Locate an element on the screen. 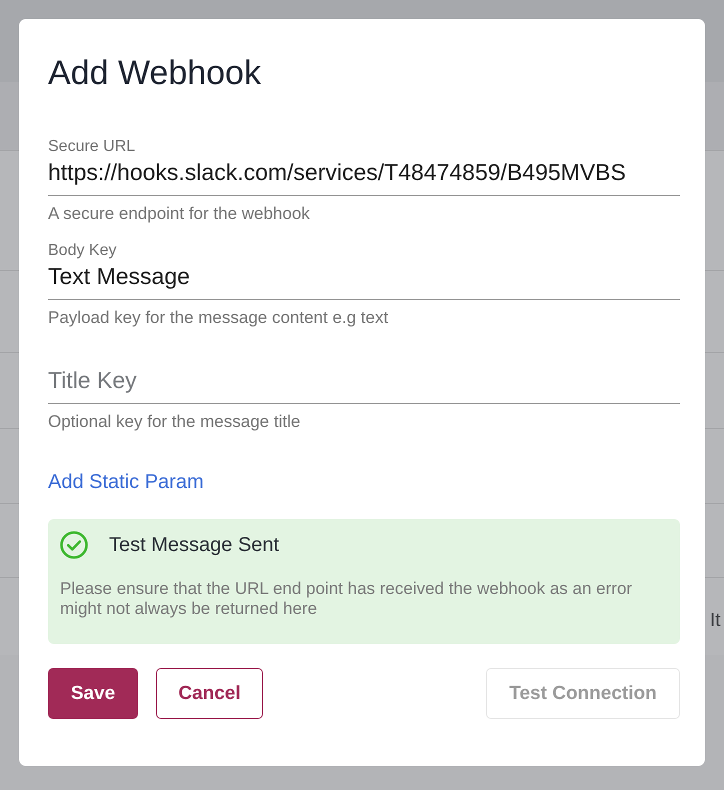  table-cell-text: It is located at coordinates (715, 621).